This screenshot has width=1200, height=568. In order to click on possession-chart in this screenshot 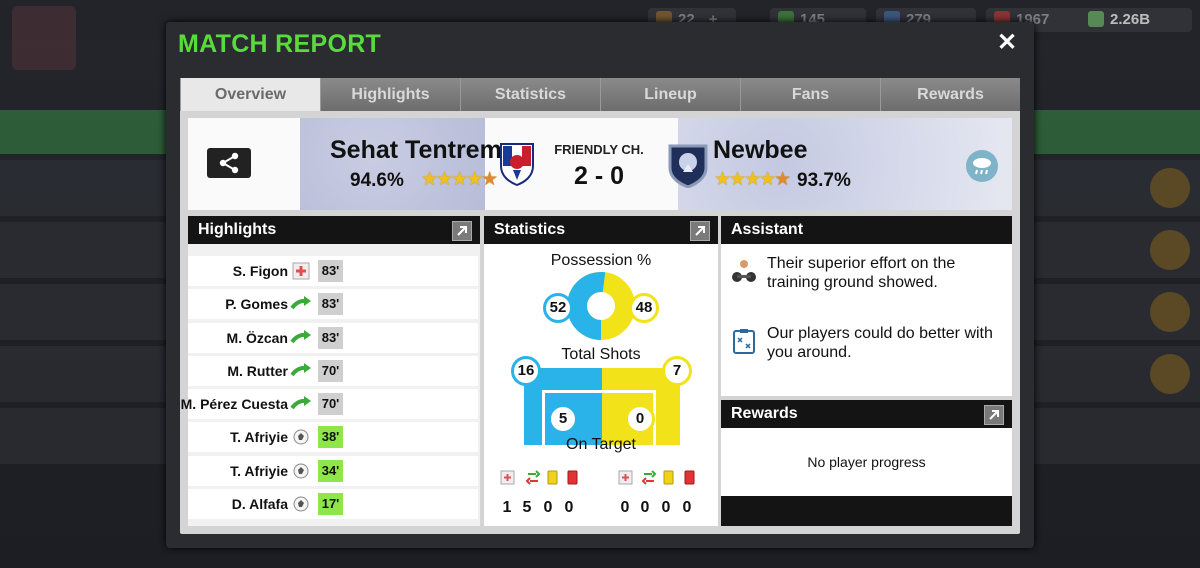, I will do `click(601, 306)`.